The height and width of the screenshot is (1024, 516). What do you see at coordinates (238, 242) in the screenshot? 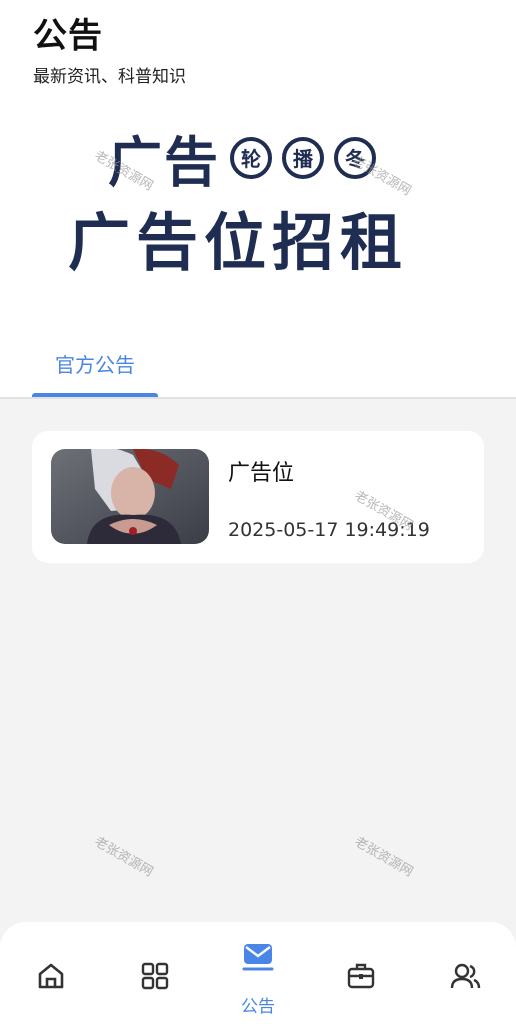
I see `banner-line2-text: 广告位招租` at bounding box center [238, 242].